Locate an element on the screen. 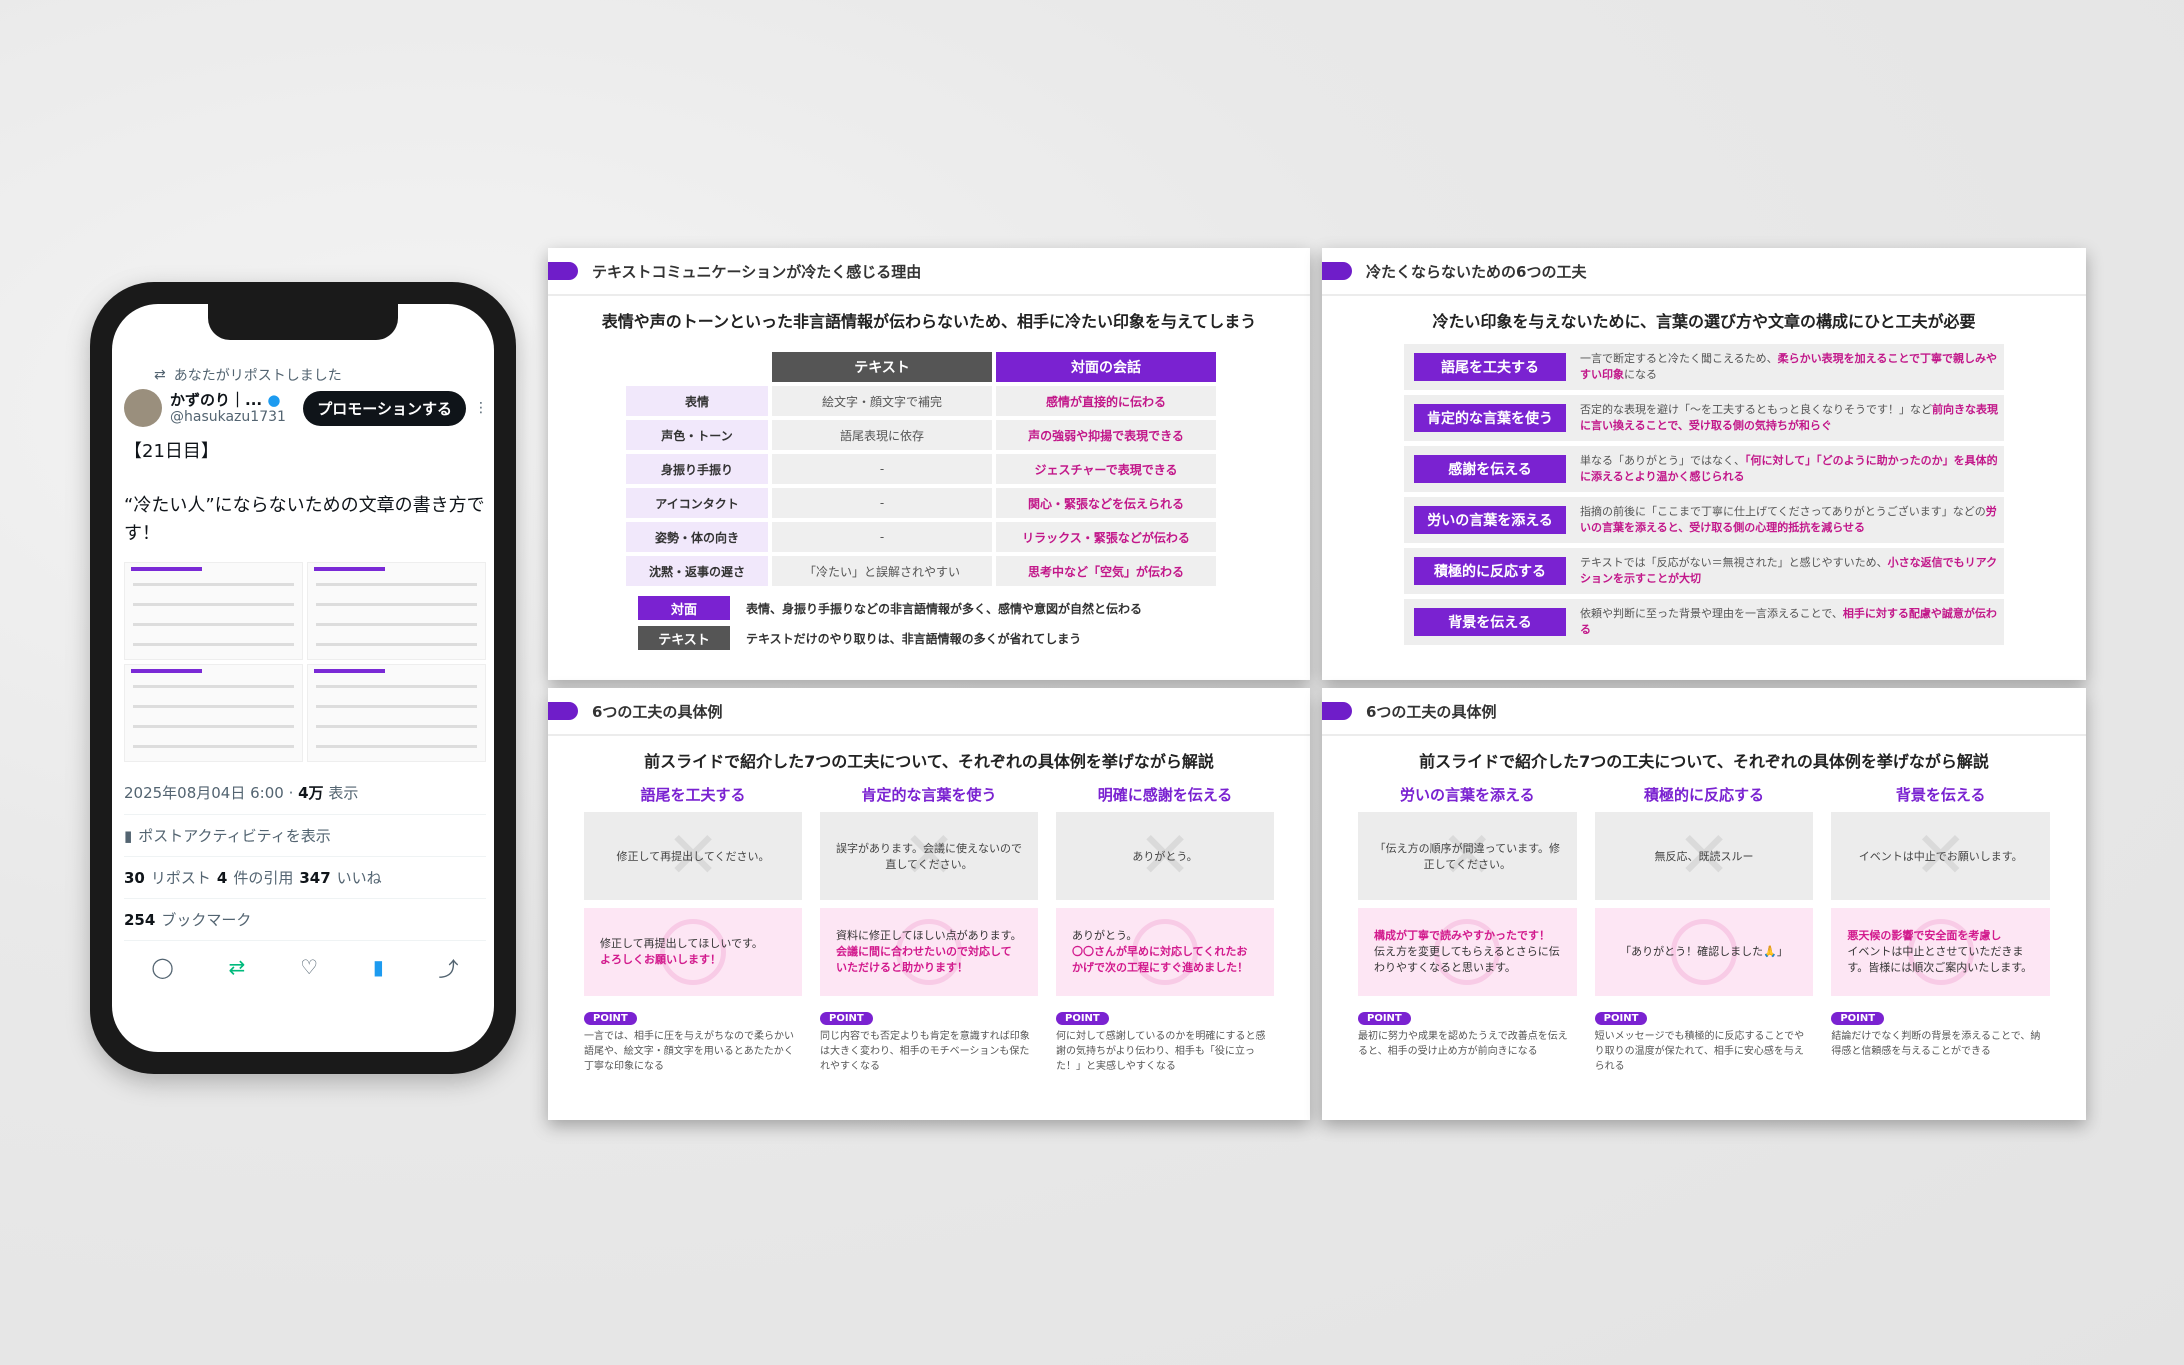 Image resolution: width=2184 pixels, height=1365 pixels. table-row: 沈黙・返事の遅さ 「冷たい」と誤解されやすい 思考中など「空気」が伝わる is located at coordinates (921, 571).